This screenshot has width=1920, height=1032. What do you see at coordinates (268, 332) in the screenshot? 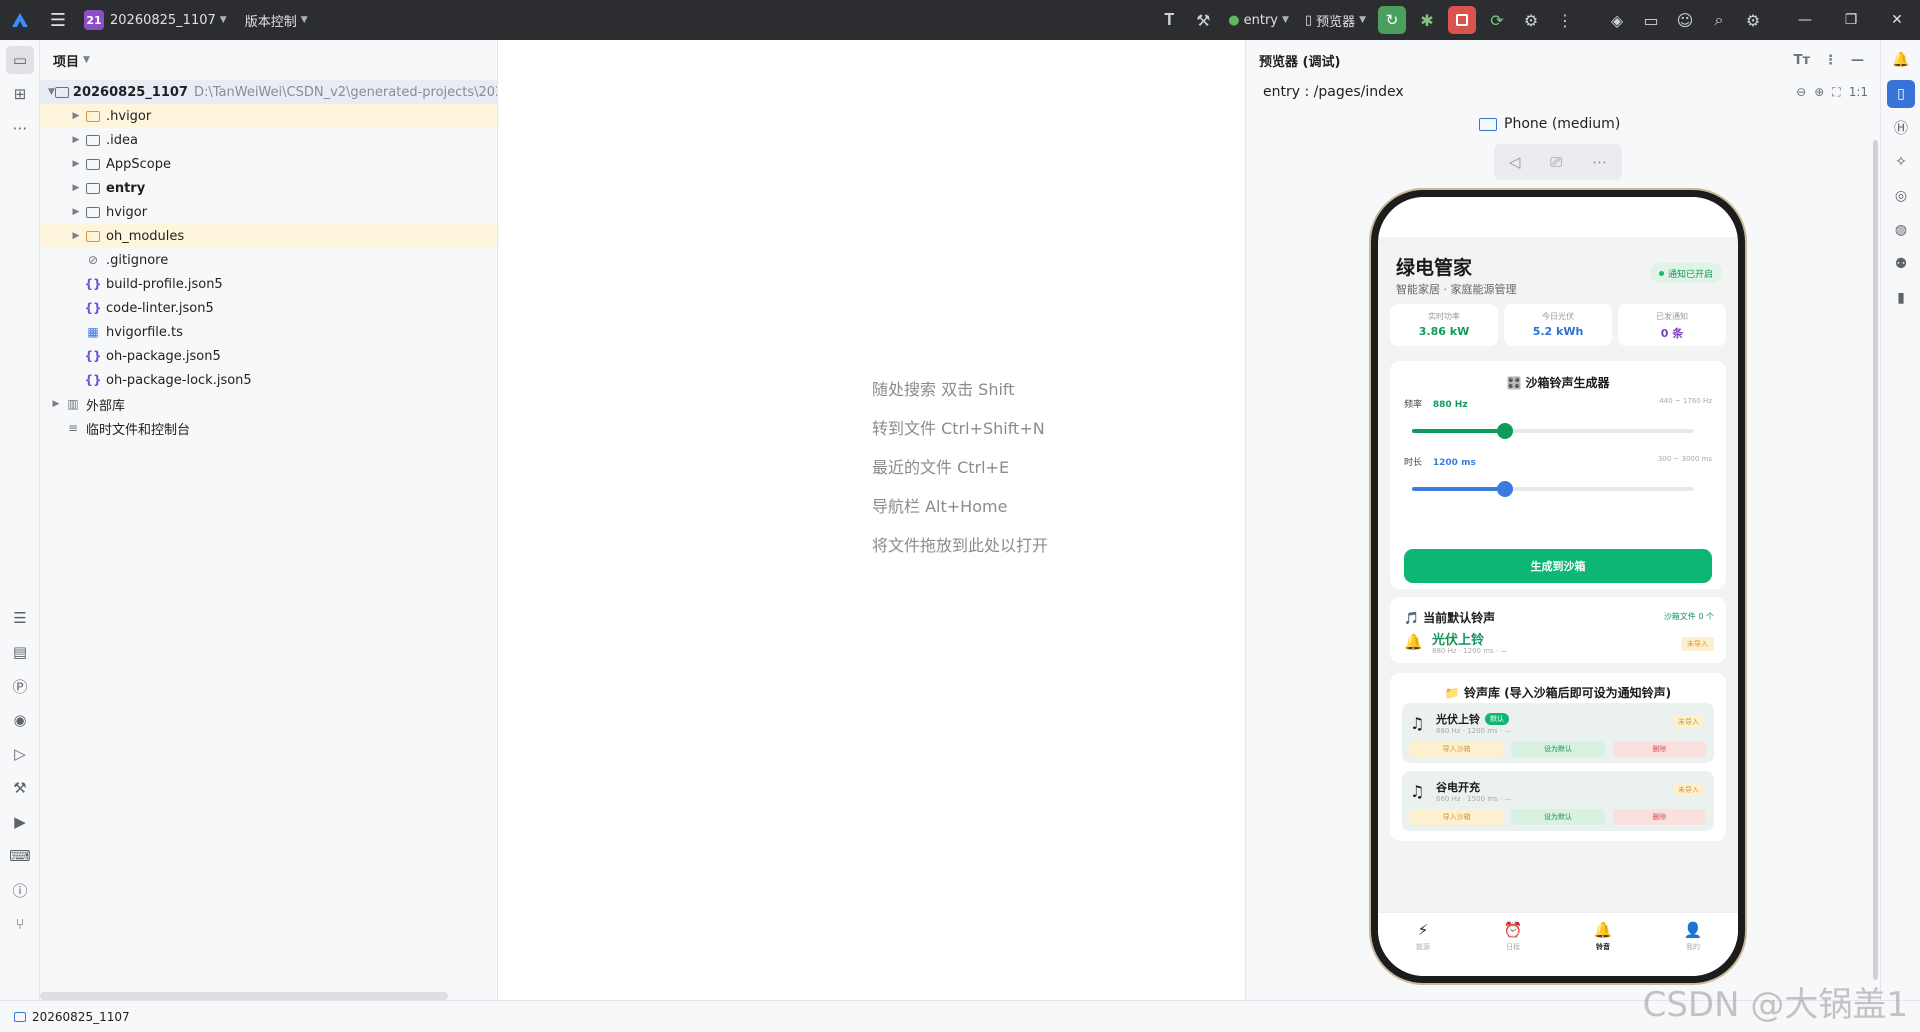
I see `tree-item-hvigorfile: ▦ hvigorfile.ts` at bounding box center [268, 332].